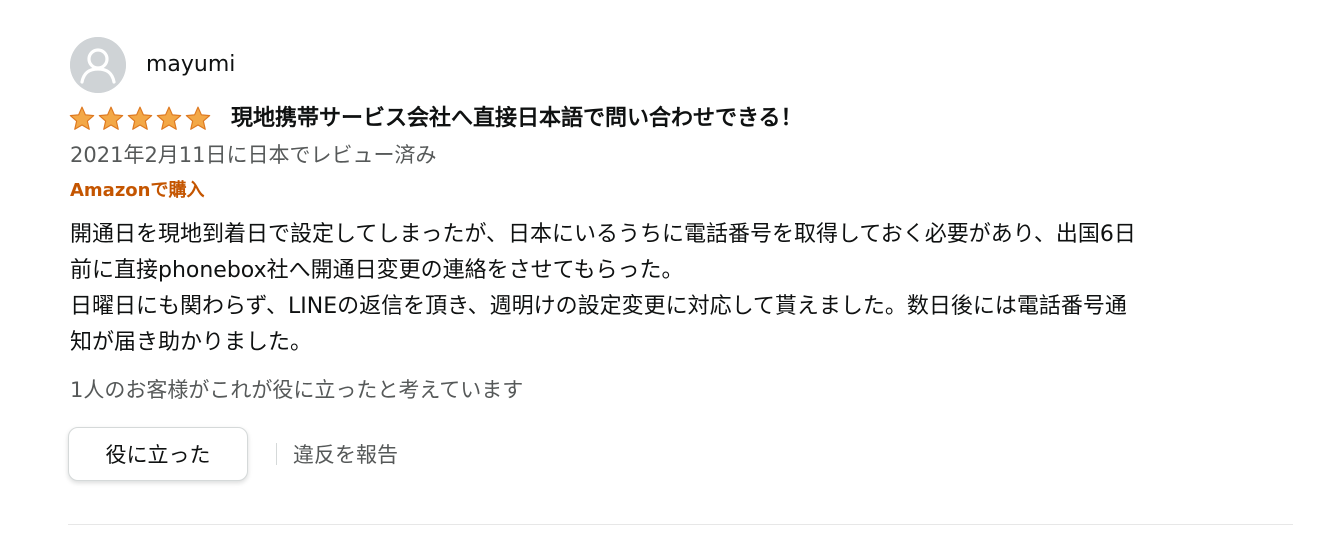  What do you see at coordinates (517, 119) in the screenshot?
I see `review-title: 現地携帯サービス会社へ直接日本語で問い合わせできる！` at bounding box center [517, 119].